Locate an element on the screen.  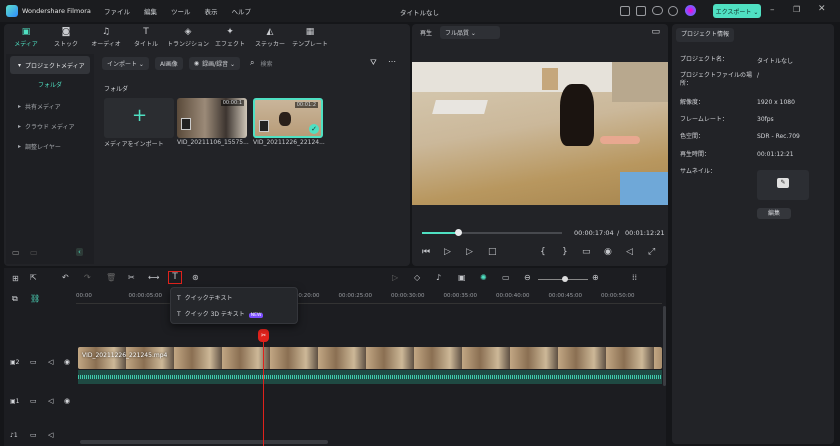
delete-icon: 🗑 is located at coordinates (111, 277).